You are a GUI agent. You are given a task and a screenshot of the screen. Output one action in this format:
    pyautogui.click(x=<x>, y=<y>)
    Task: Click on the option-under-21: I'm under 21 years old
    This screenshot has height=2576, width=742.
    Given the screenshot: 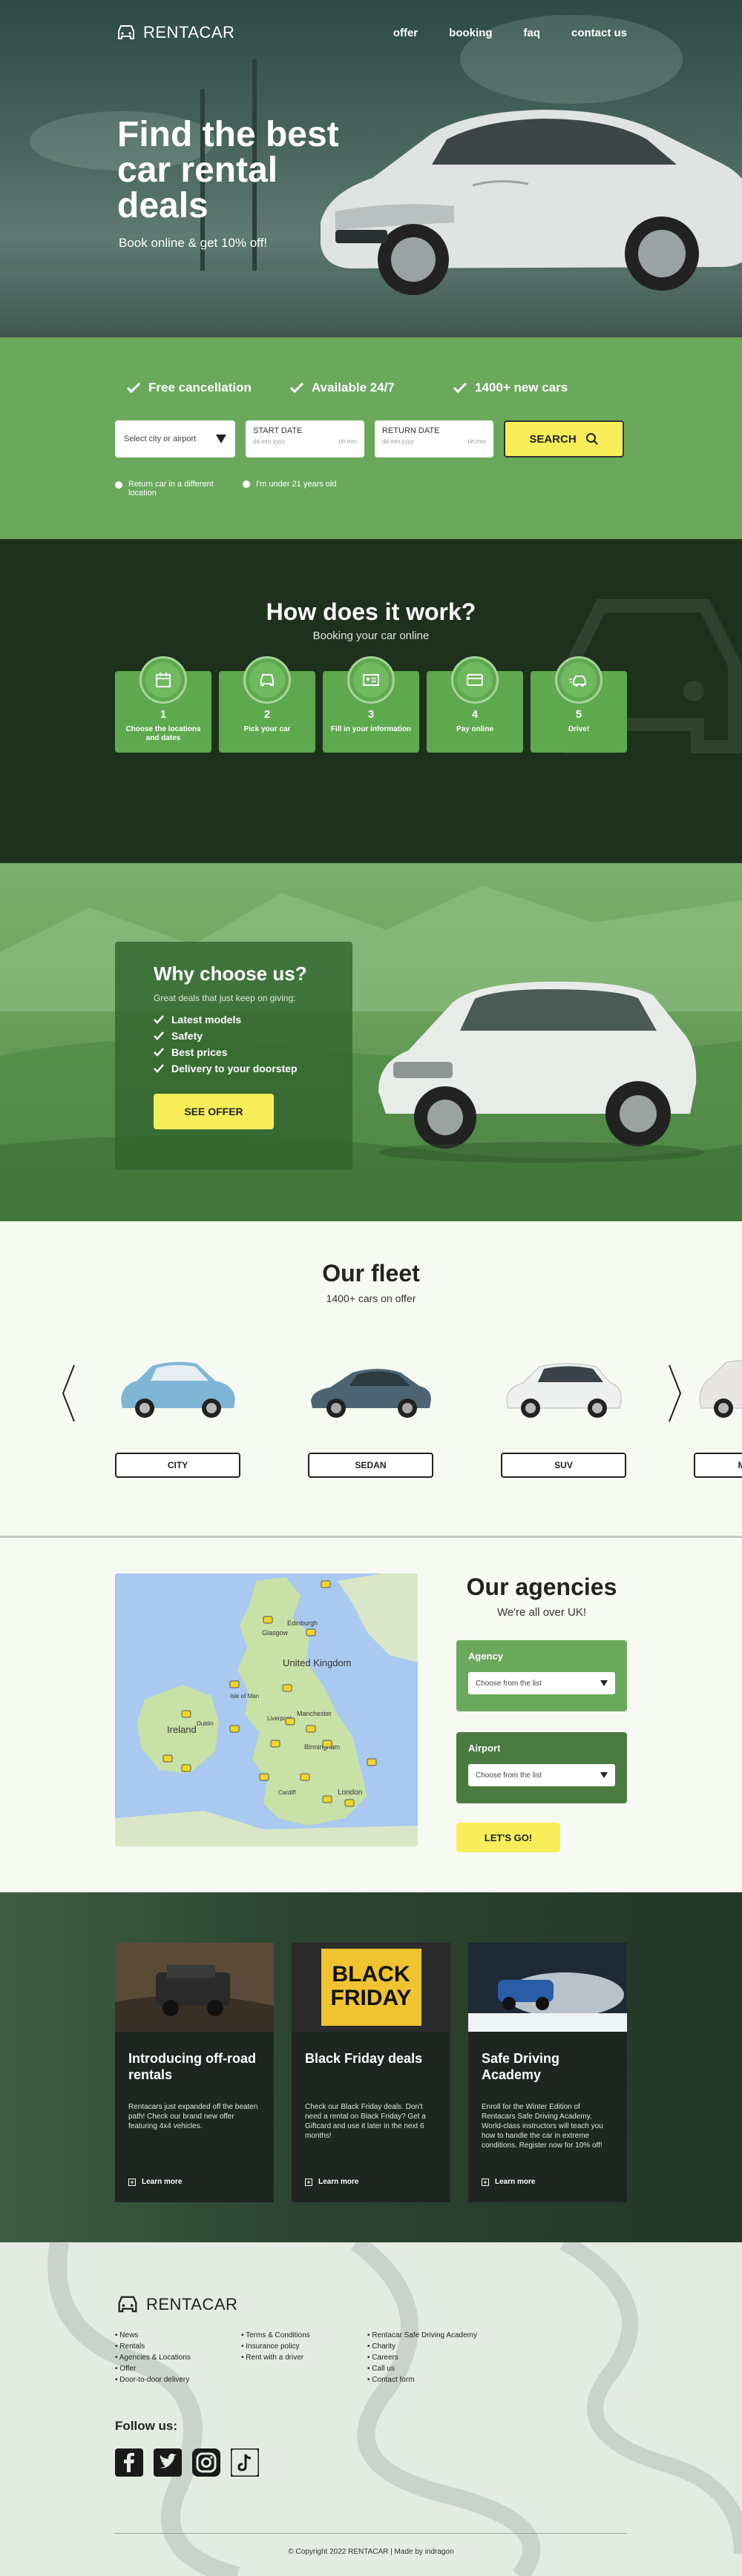 What is the action you would take?
    pyautogui.click(x=298, y=489)
    